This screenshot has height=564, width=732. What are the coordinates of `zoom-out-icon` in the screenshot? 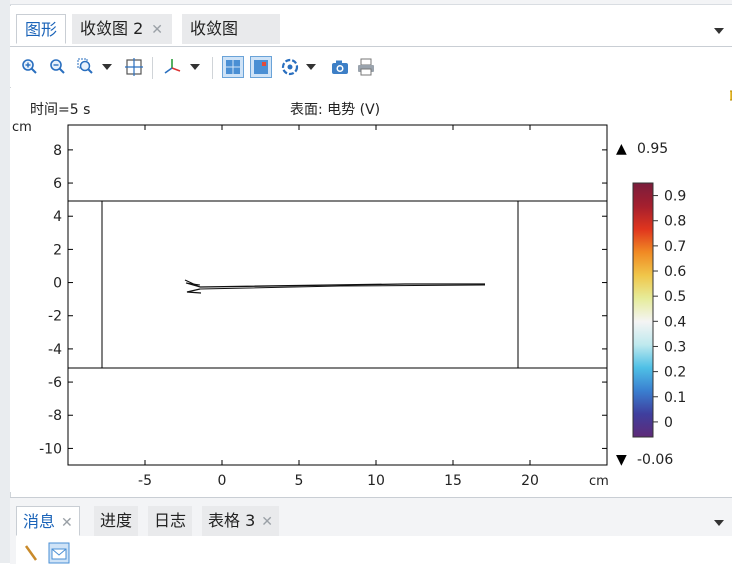 It's located at (58, 67).